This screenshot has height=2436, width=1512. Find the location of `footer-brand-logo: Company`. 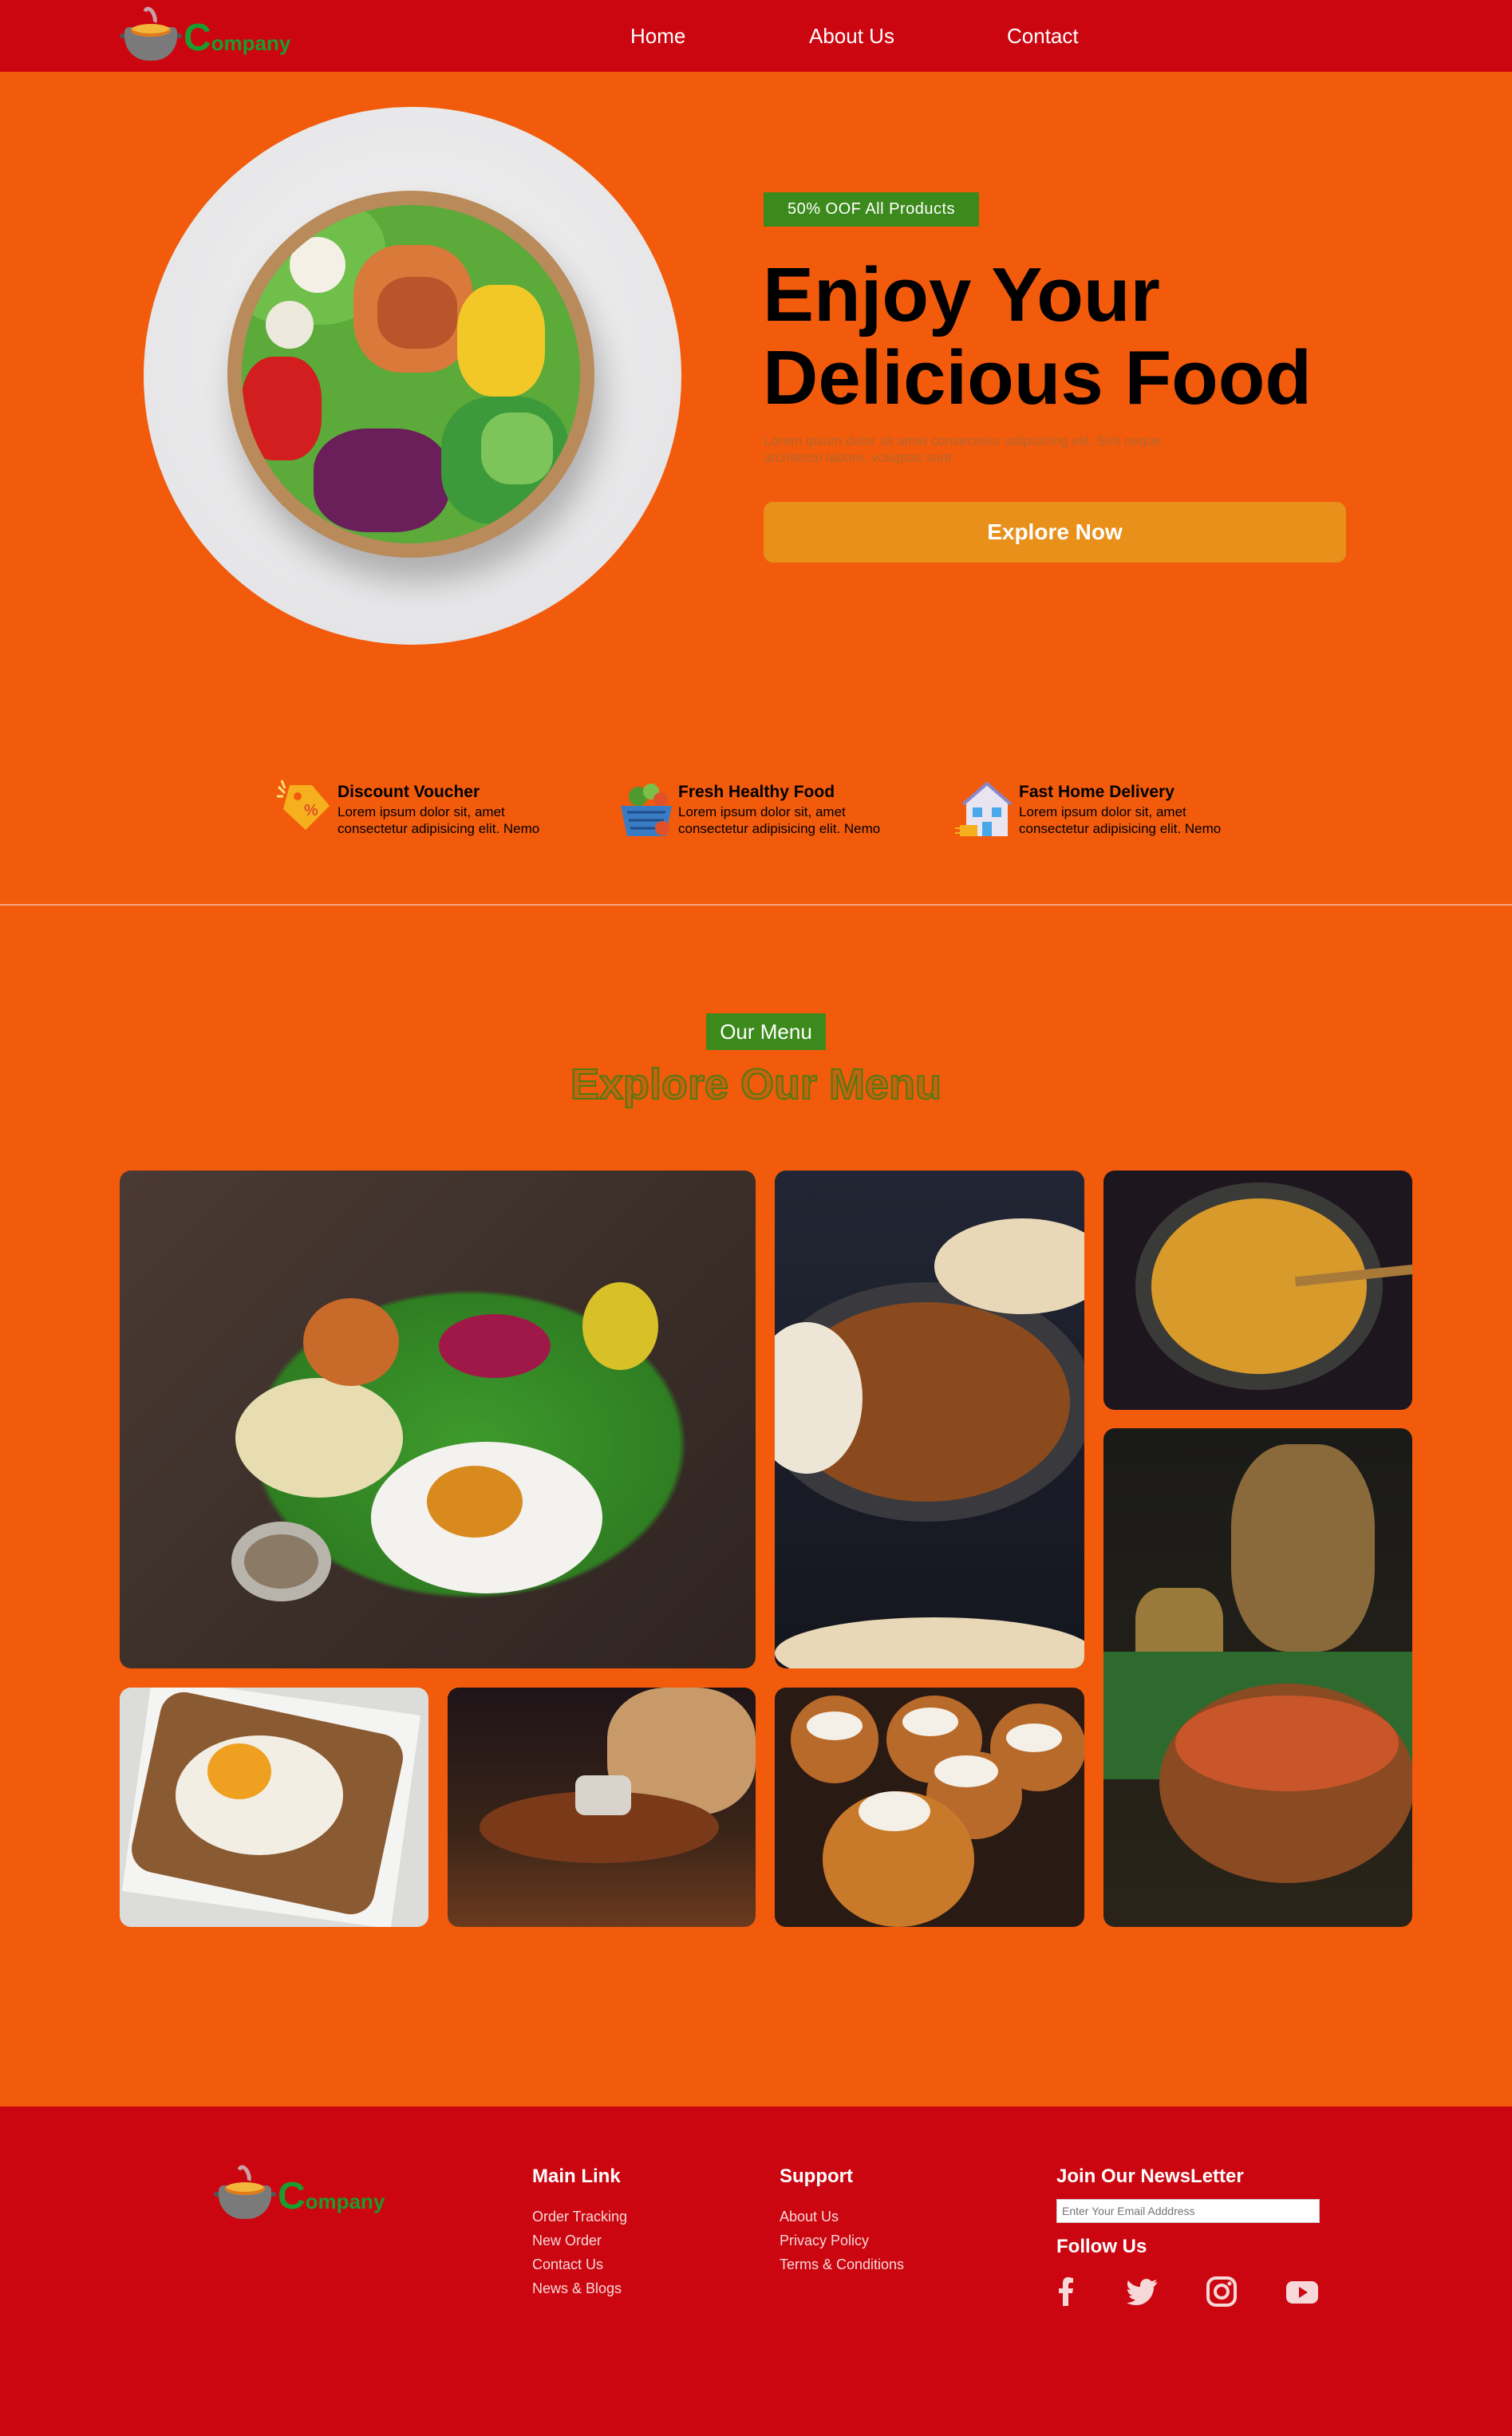

footer-brand-logo: Company is located at coordinates (299, 2192).